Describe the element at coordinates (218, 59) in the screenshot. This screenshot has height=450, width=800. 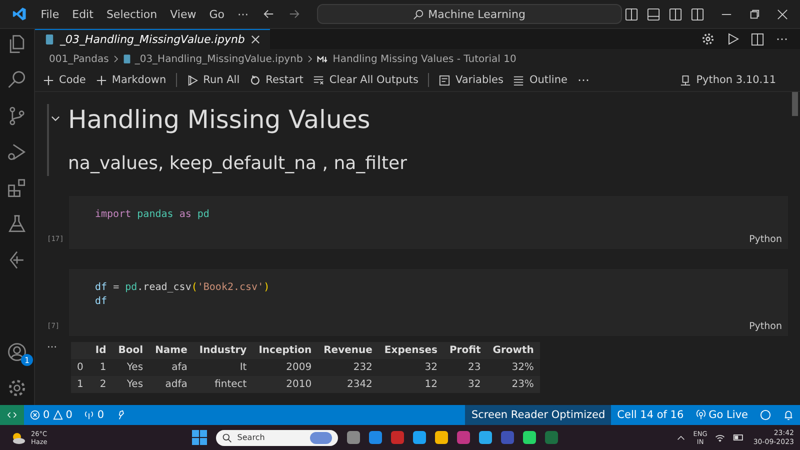
I see `breadcrumb-item: _03_Handling_MissingValue.ipynb` at that location.